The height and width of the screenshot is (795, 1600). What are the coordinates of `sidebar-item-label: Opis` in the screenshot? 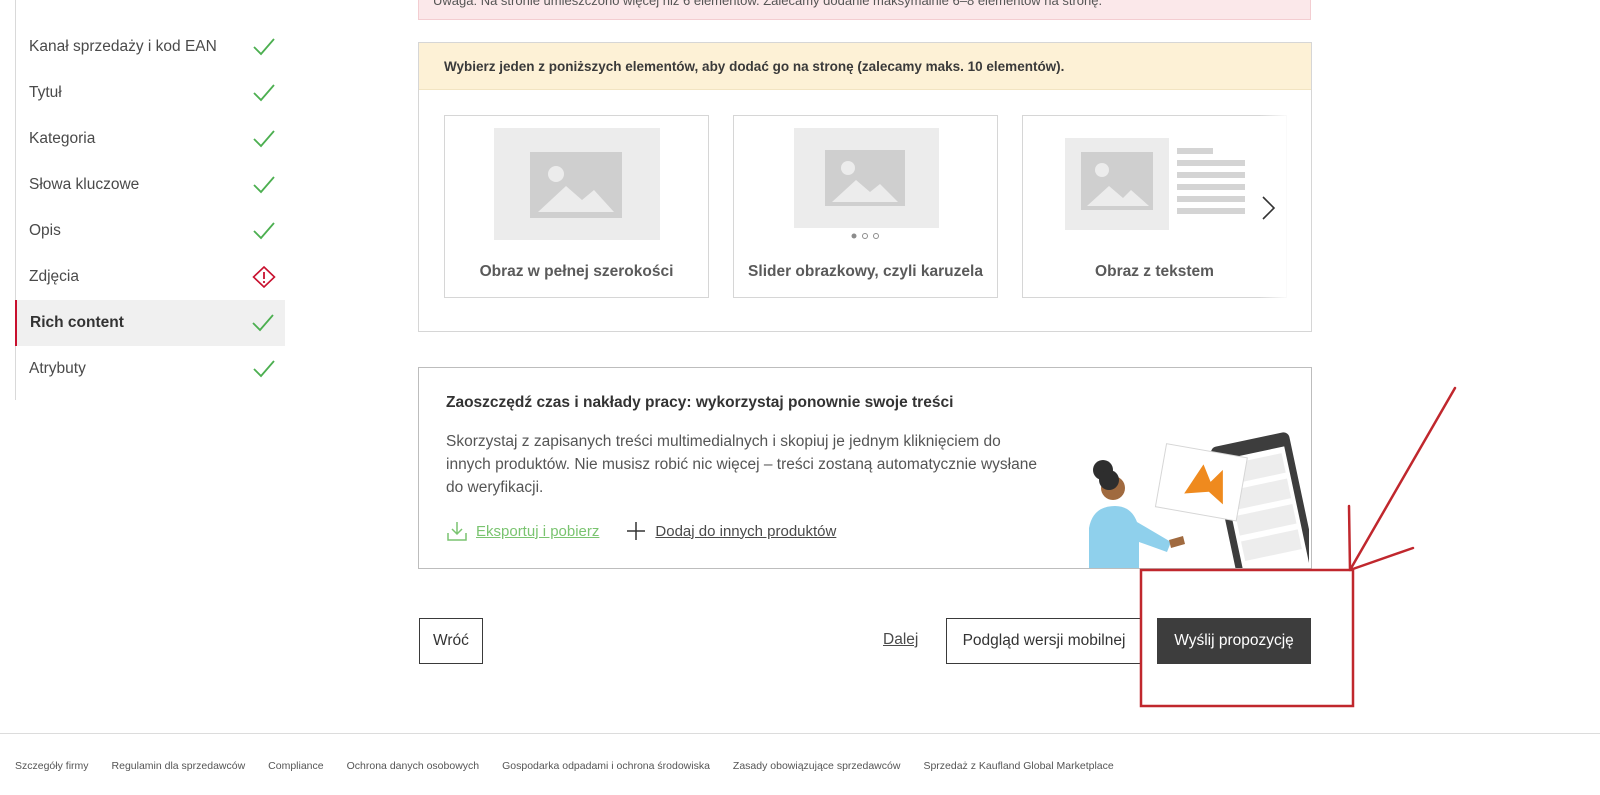 It's located at (45, 230).